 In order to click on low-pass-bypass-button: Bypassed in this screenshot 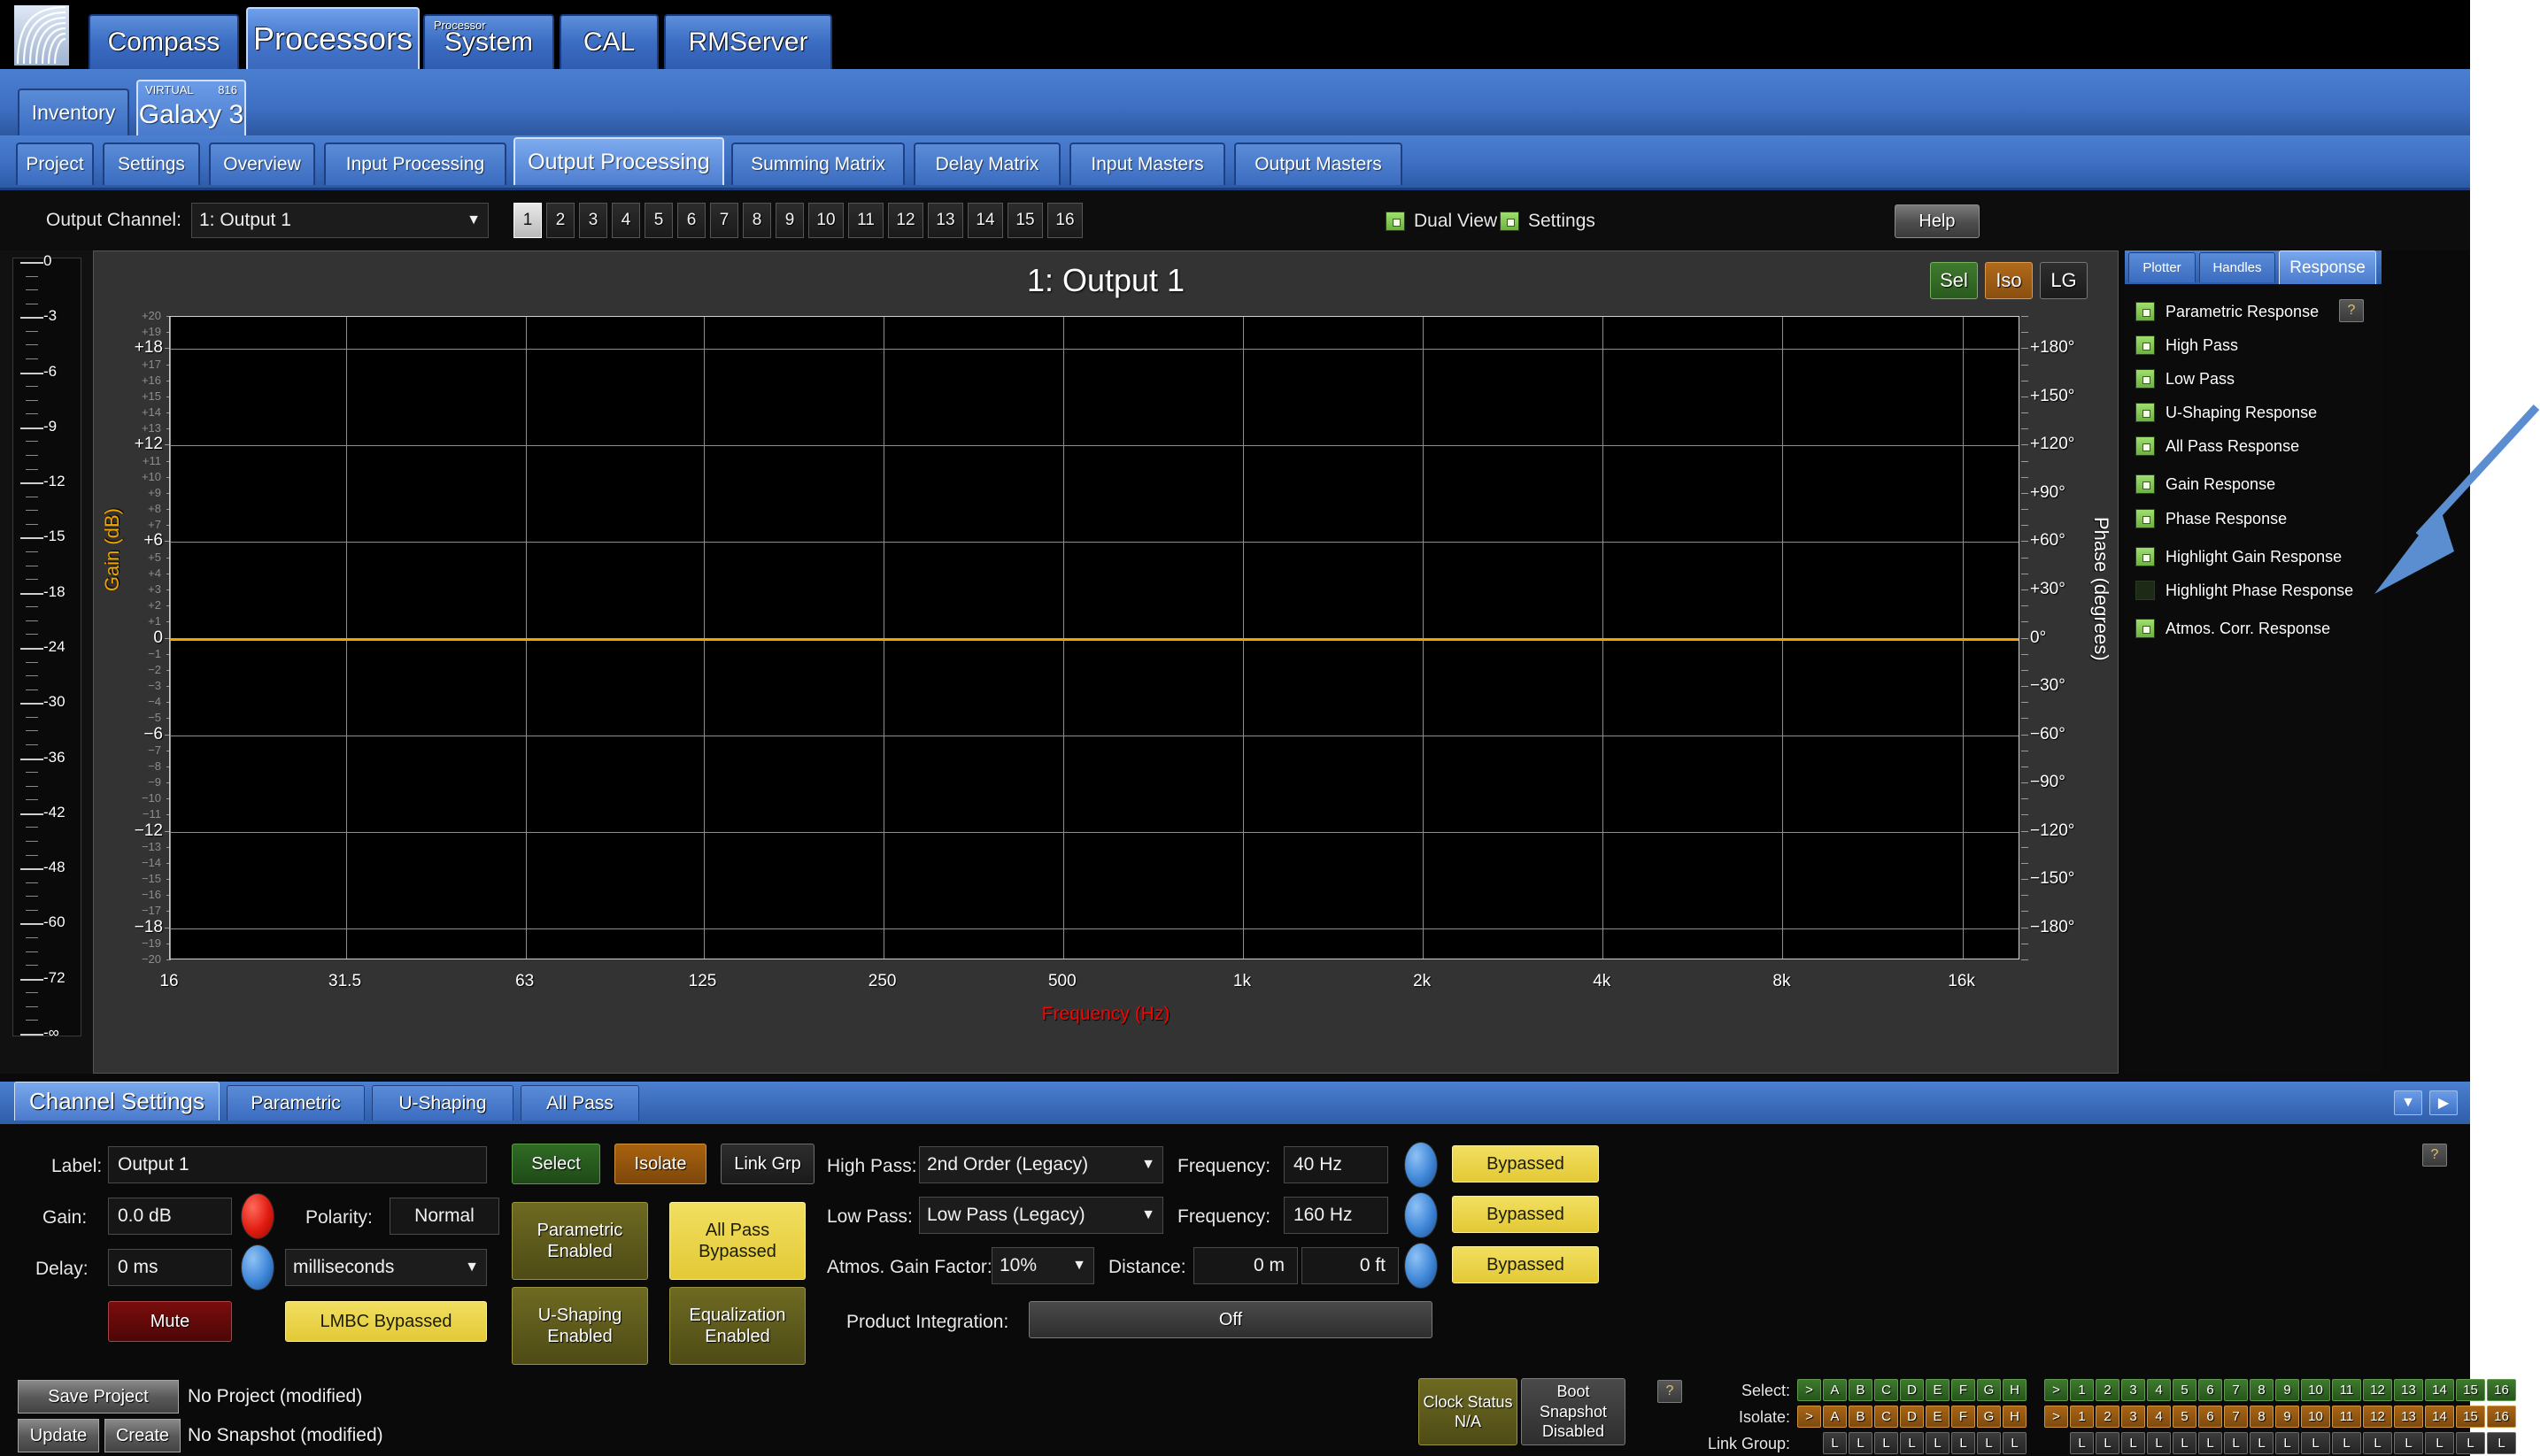, I will do `click(1525, 1214)`.